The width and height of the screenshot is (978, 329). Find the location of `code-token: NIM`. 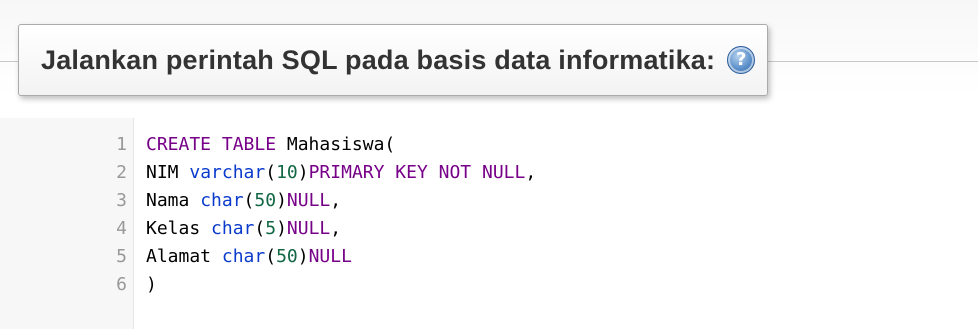

code-token: NIM is located at coordinates (168, 172).